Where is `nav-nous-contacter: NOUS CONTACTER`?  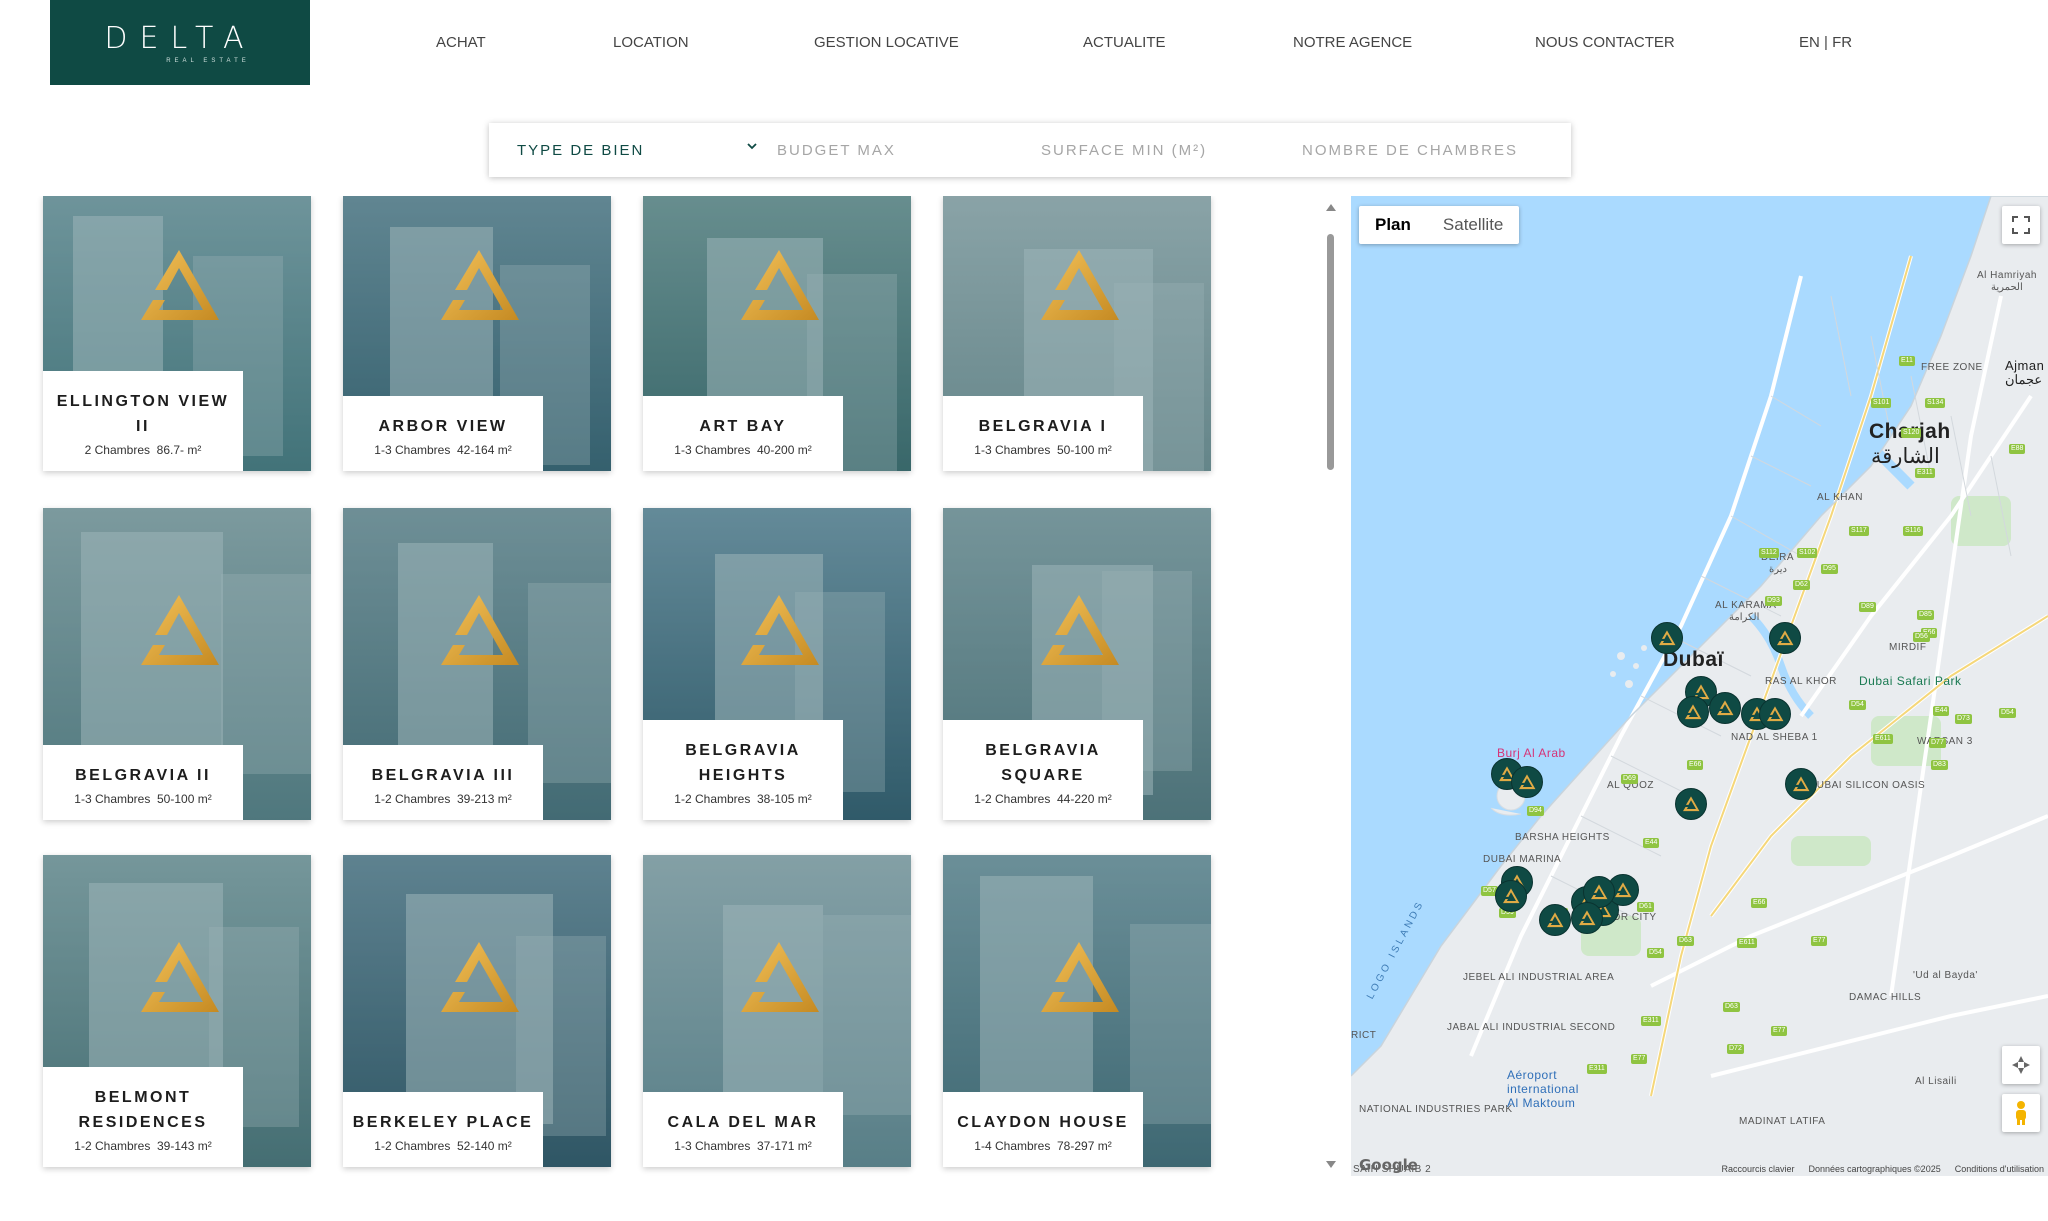 nav-nous-contacter: NOUS CONTACTER is located at coordinates (1605, 42).